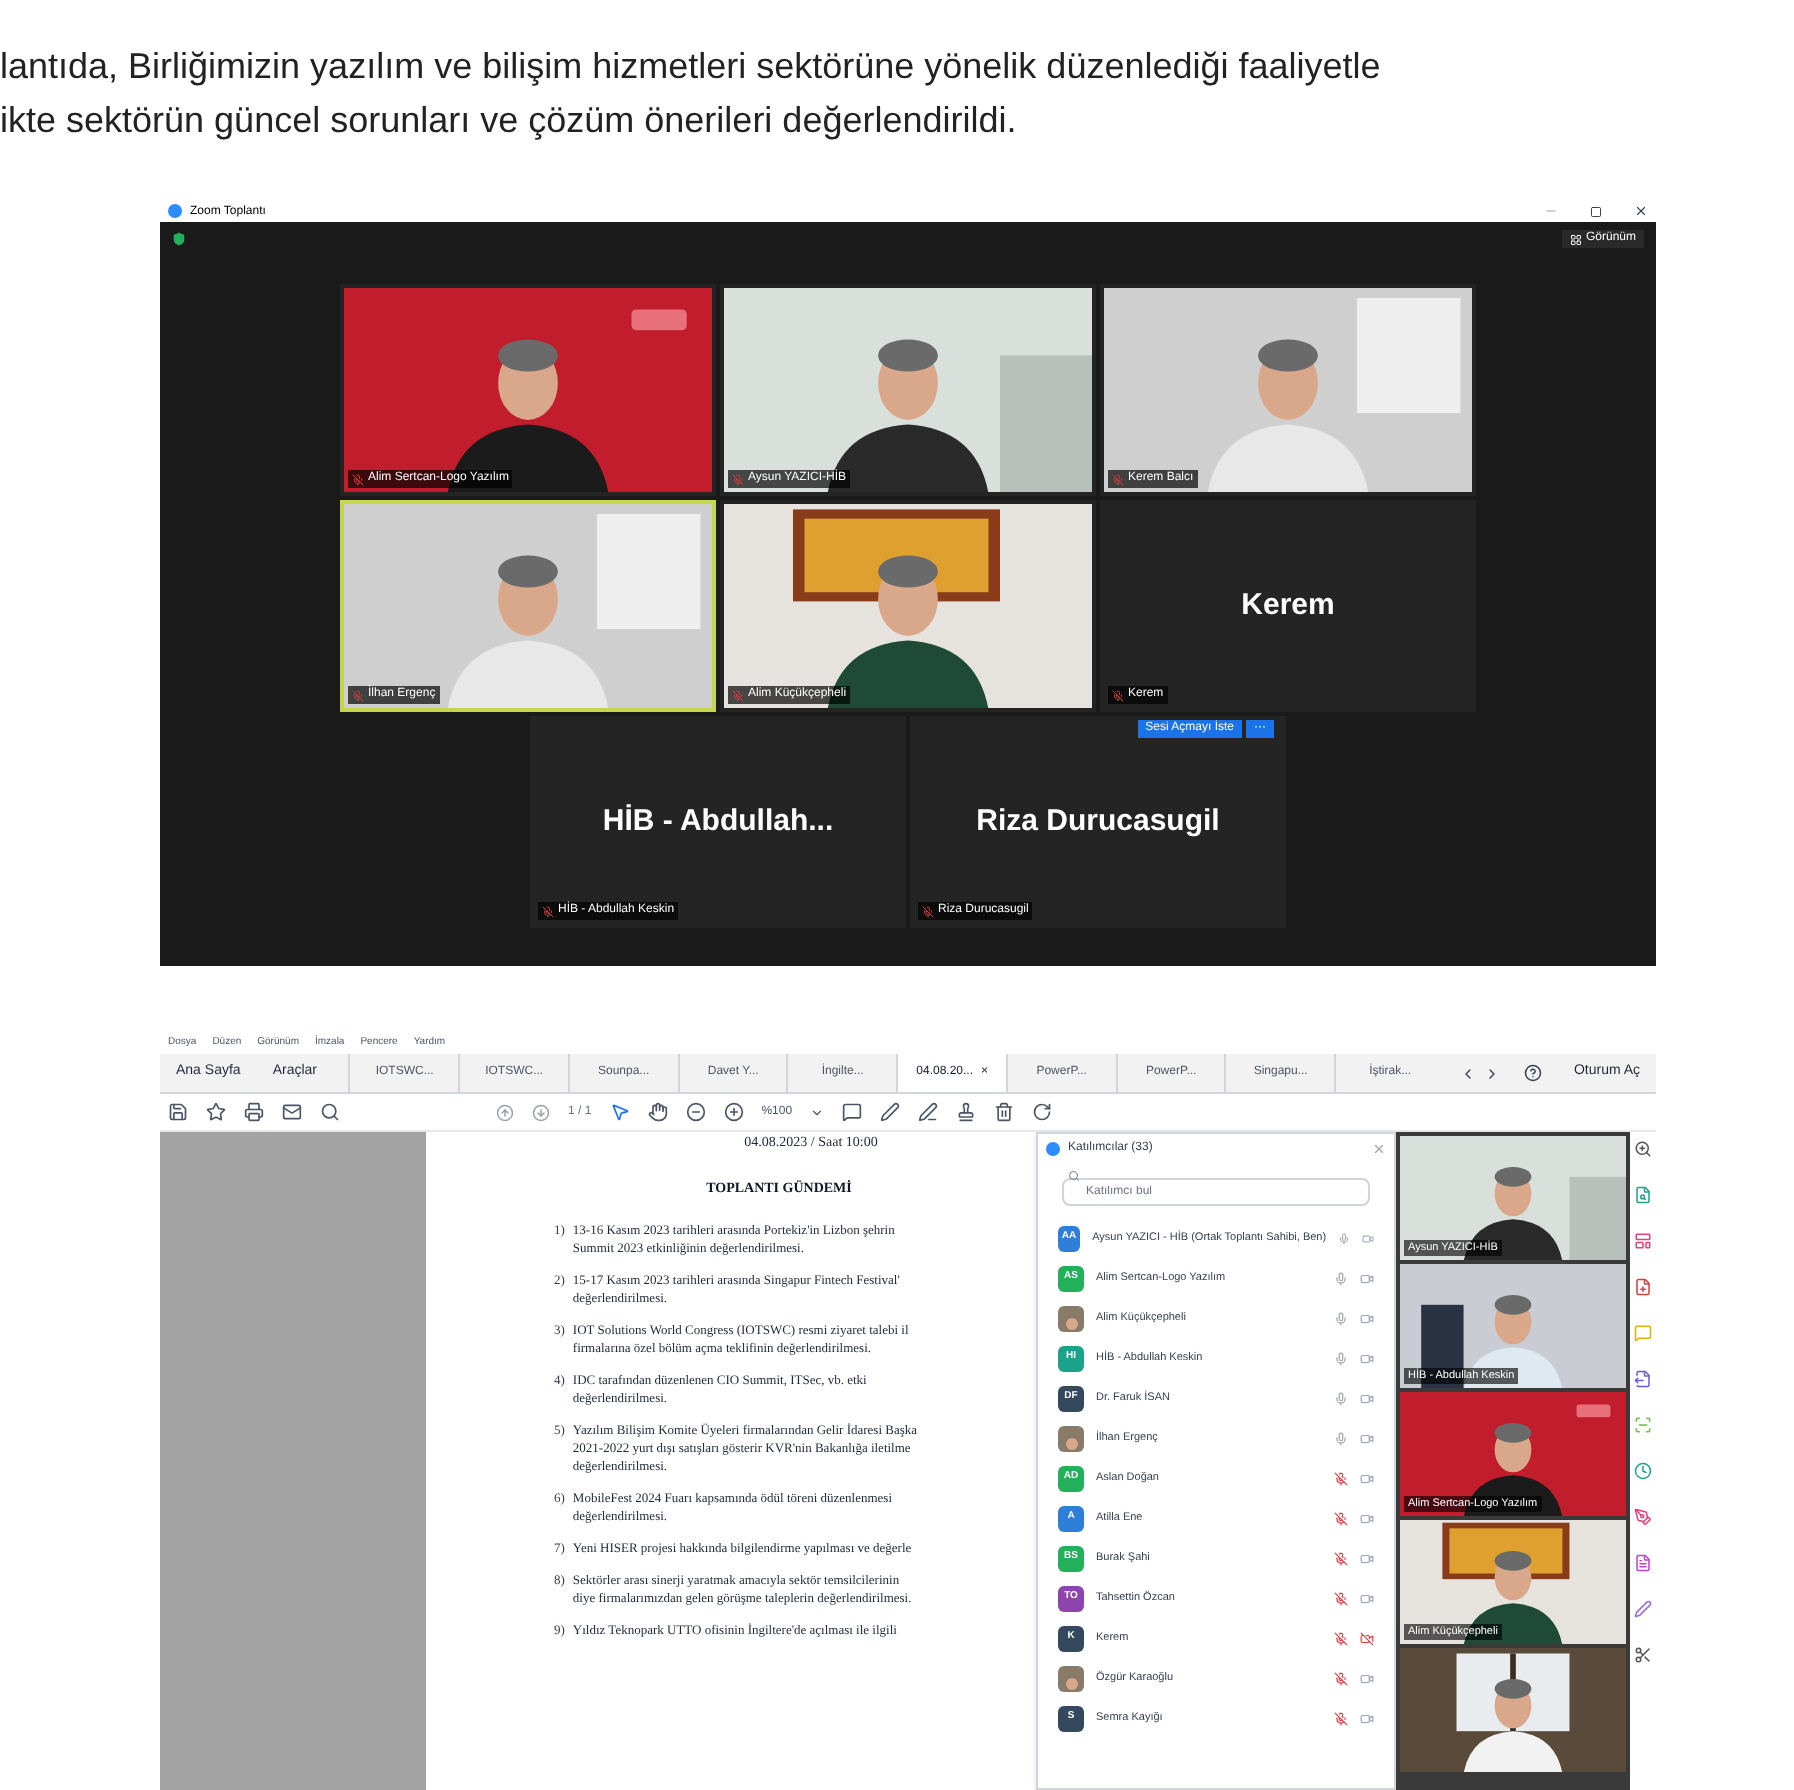  I want to click on signature-icon, so click(928, 1112).